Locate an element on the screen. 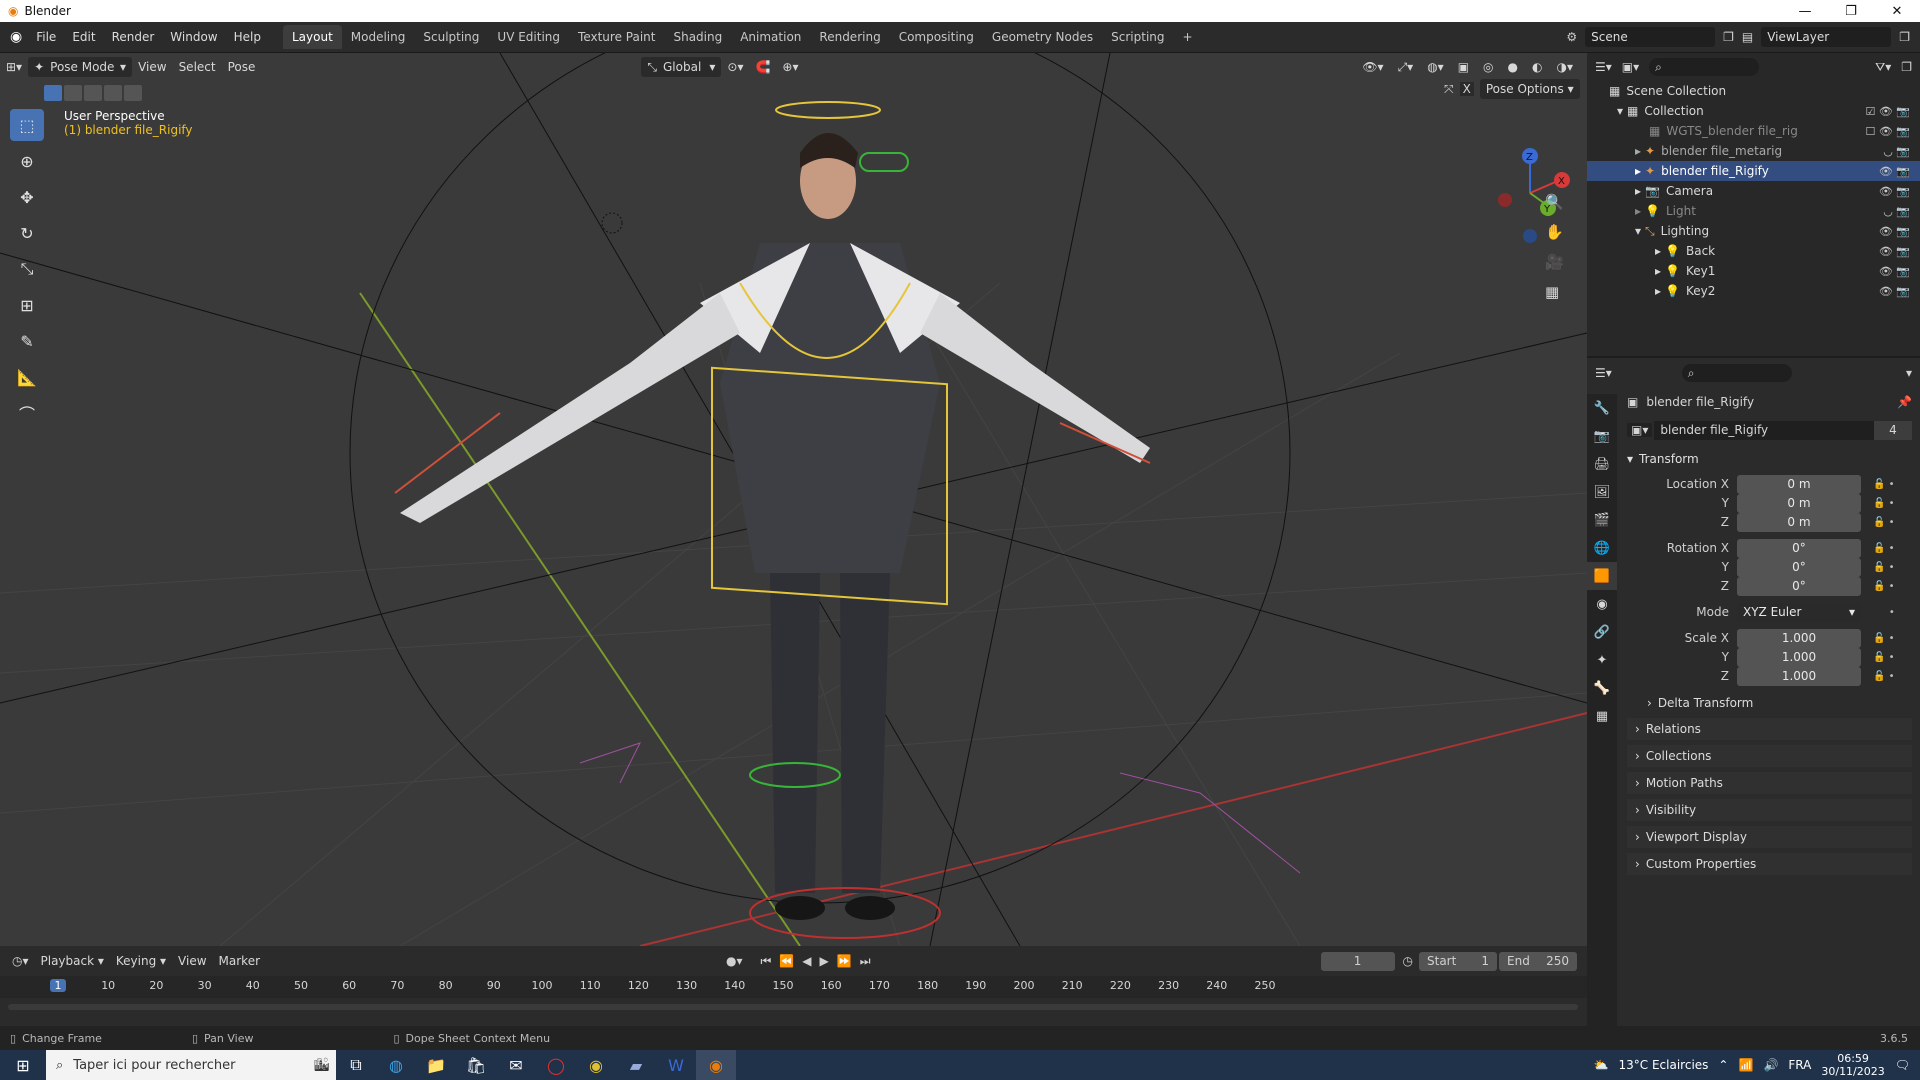 This screenshot has height=1080, width=1920. panel-custom-properties: › Custom Properties is located at coordinates (1769, 864).